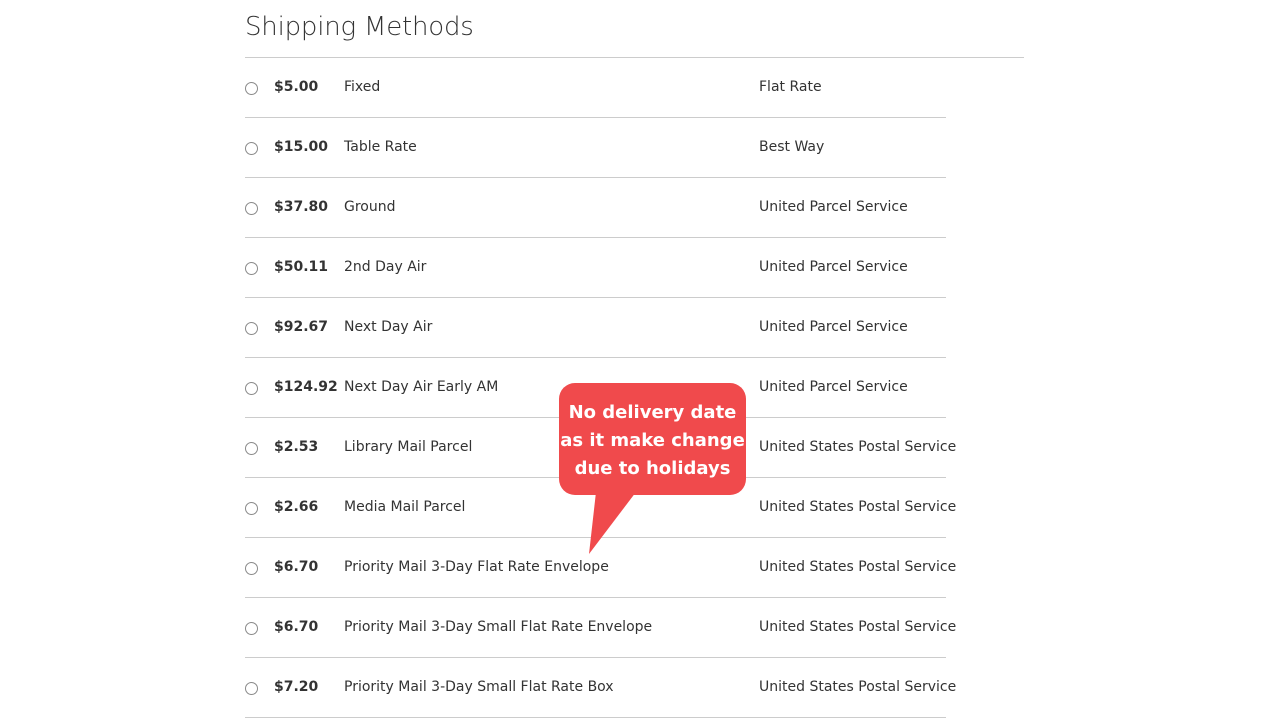 This screenshot has width=1288, height=728. I want to click on shipping-method-title: Next Day Air, so click(388, 327).